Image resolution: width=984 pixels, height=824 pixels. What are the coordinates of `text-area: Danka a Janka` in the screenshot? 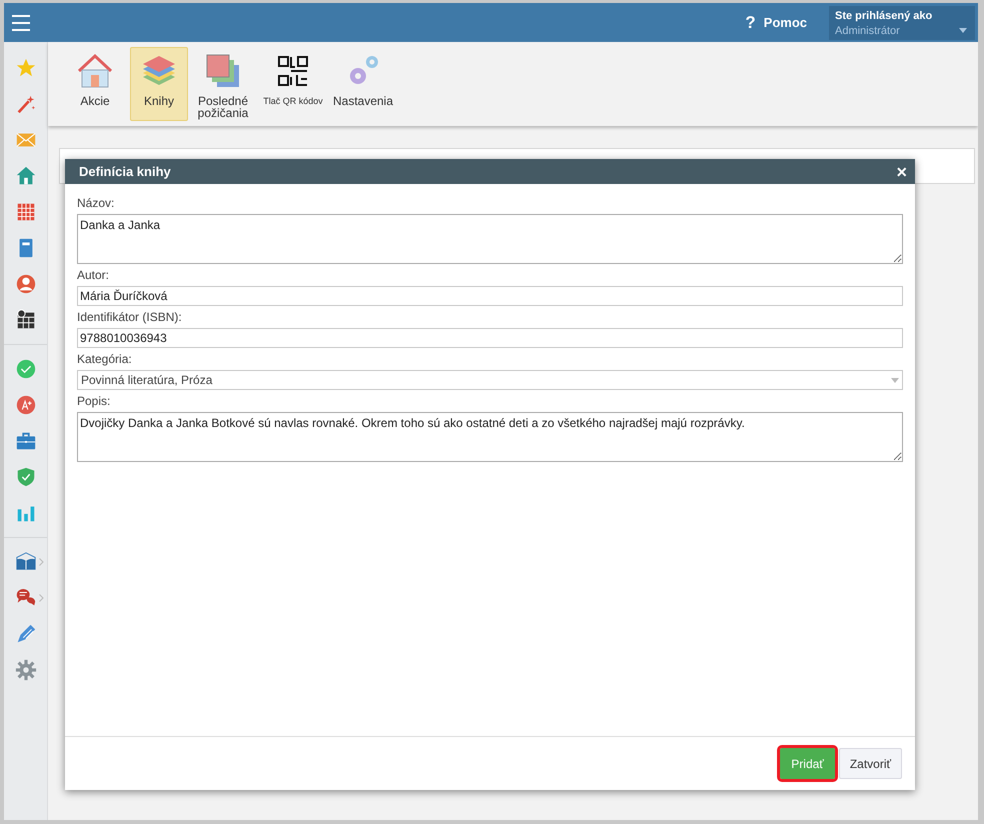 It's located at (490, 239).